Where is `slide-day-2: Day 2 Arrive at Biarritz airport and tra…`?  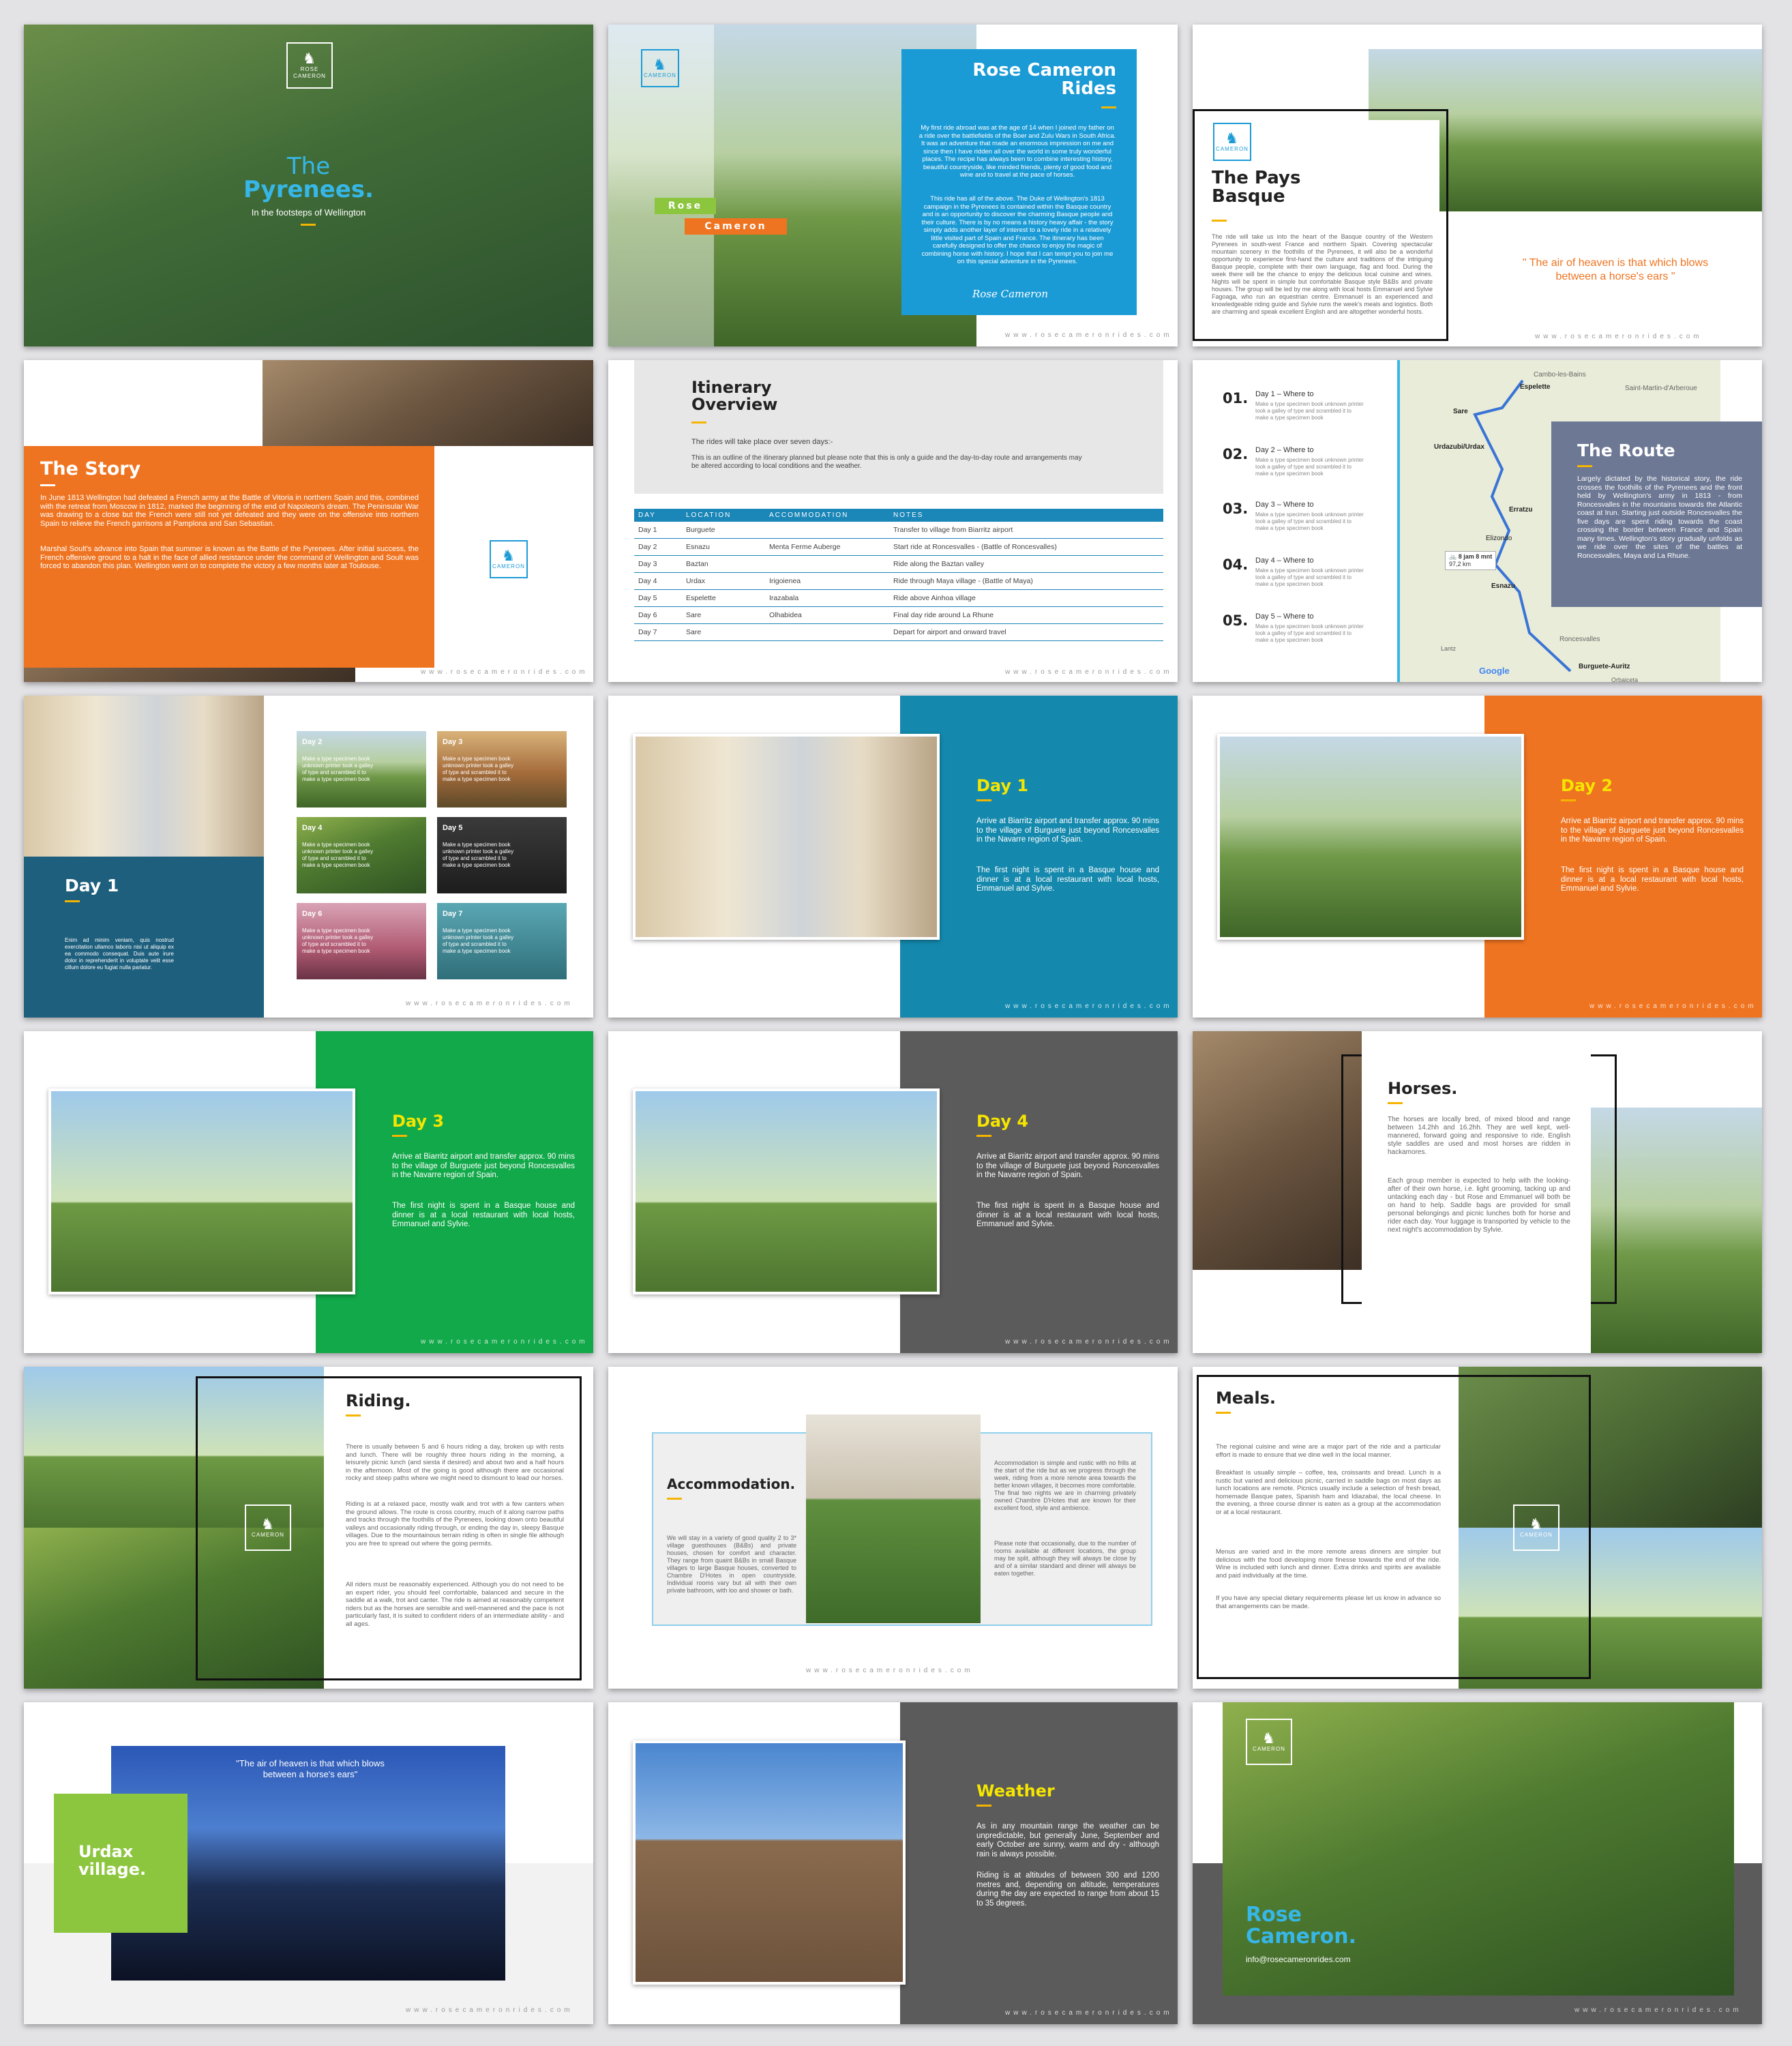 slide-day-2: Day 2 Arrive at Biarritz airport and tra… is located at coordinates (1477, 857).